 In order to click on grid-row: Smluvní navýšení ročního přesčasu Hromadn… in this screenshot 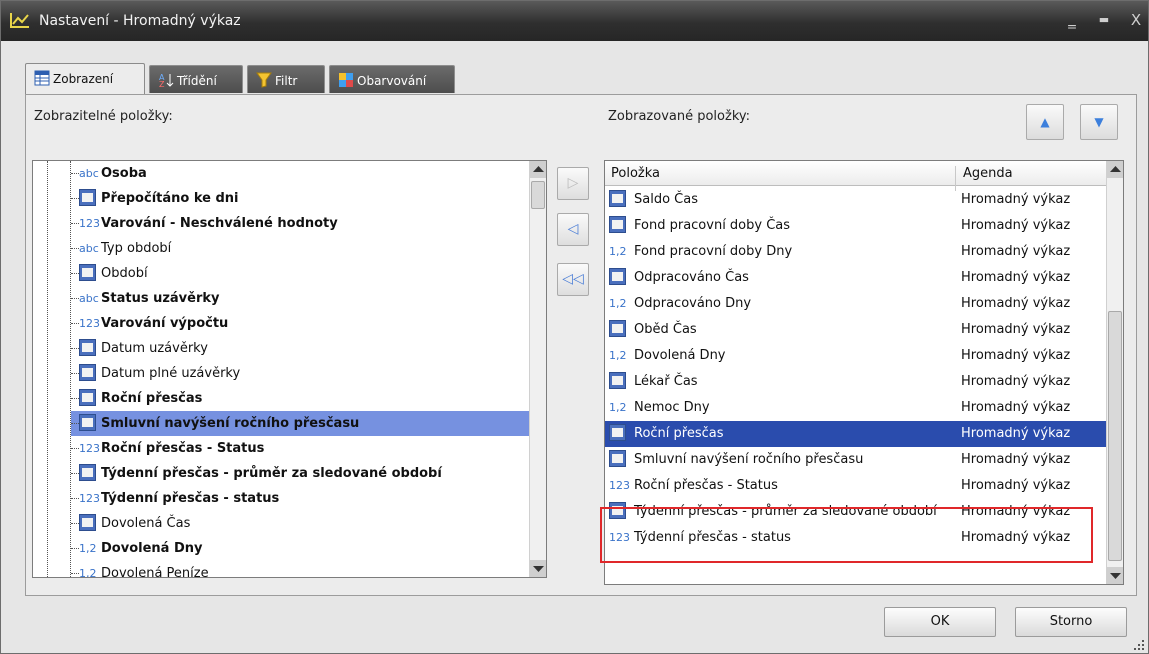, I will do `click(856, 460)`.